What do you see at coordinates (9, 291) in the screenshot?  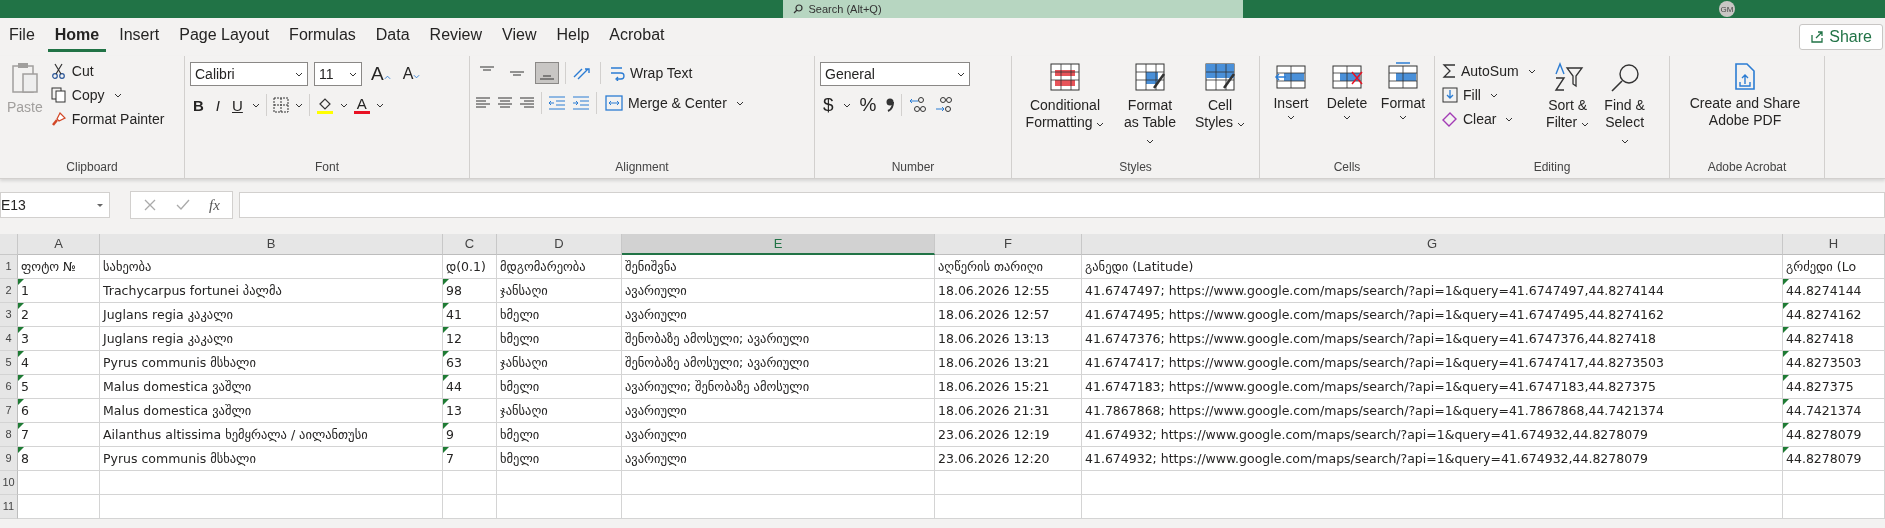 I see `row-header: 2` at bounding box center [9, 291].